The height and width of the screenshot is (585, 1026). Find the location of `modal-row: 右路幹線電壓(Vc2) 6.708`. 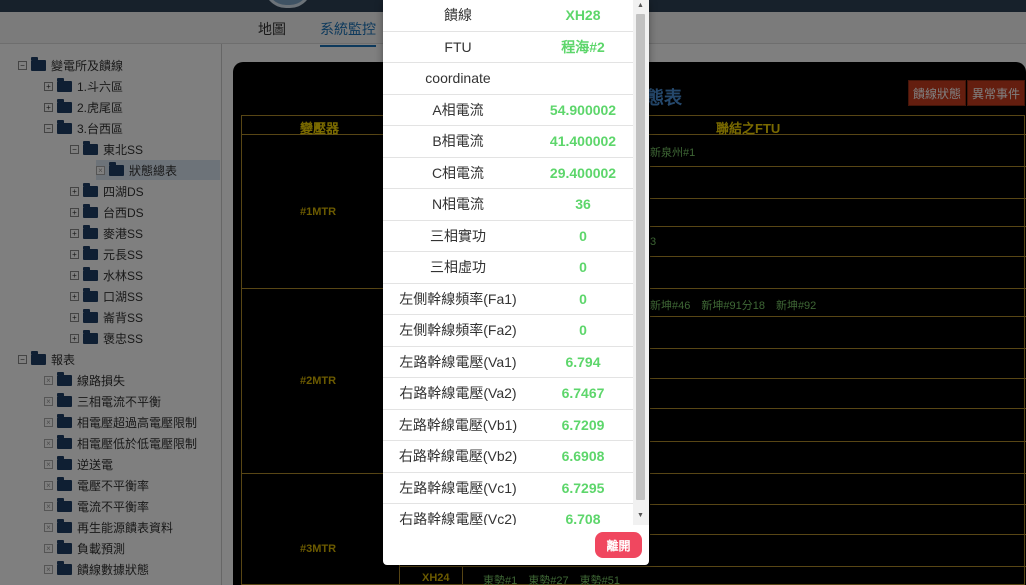

modal-row: 右路幹線電壓(Vc2) 6.708 is located at coordinates (508, 514).